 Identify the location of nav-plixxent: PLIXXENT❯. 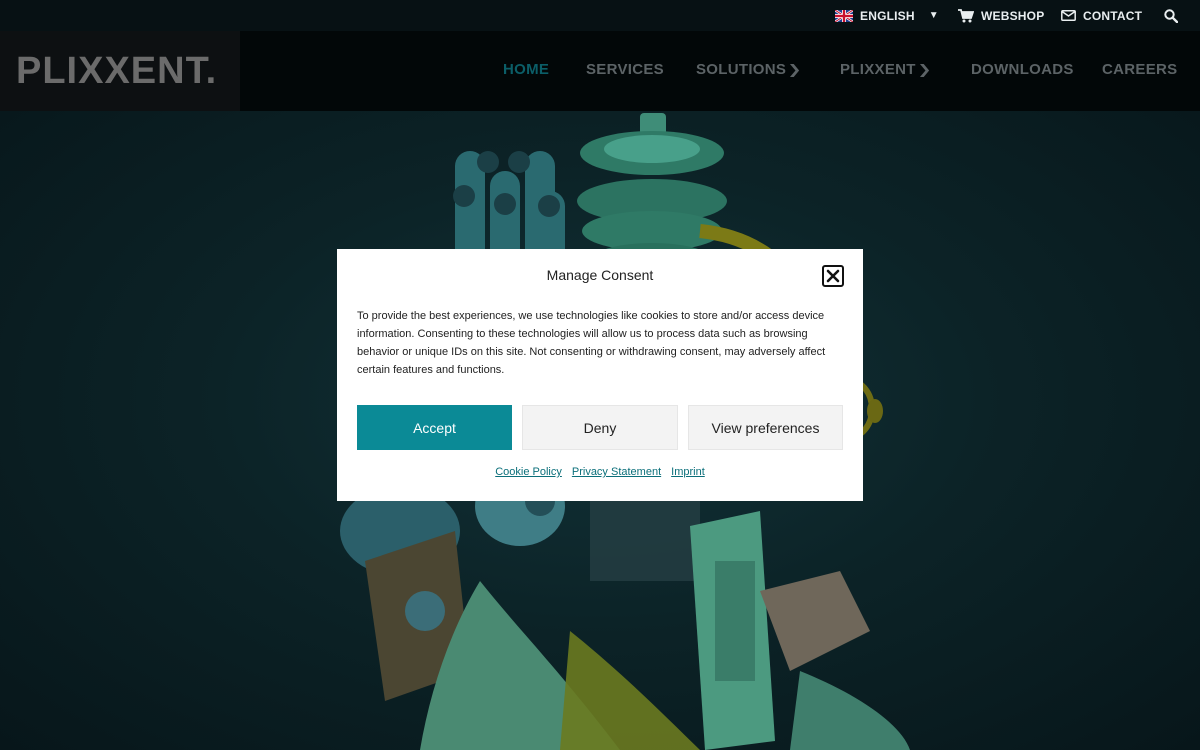
(886, 69).